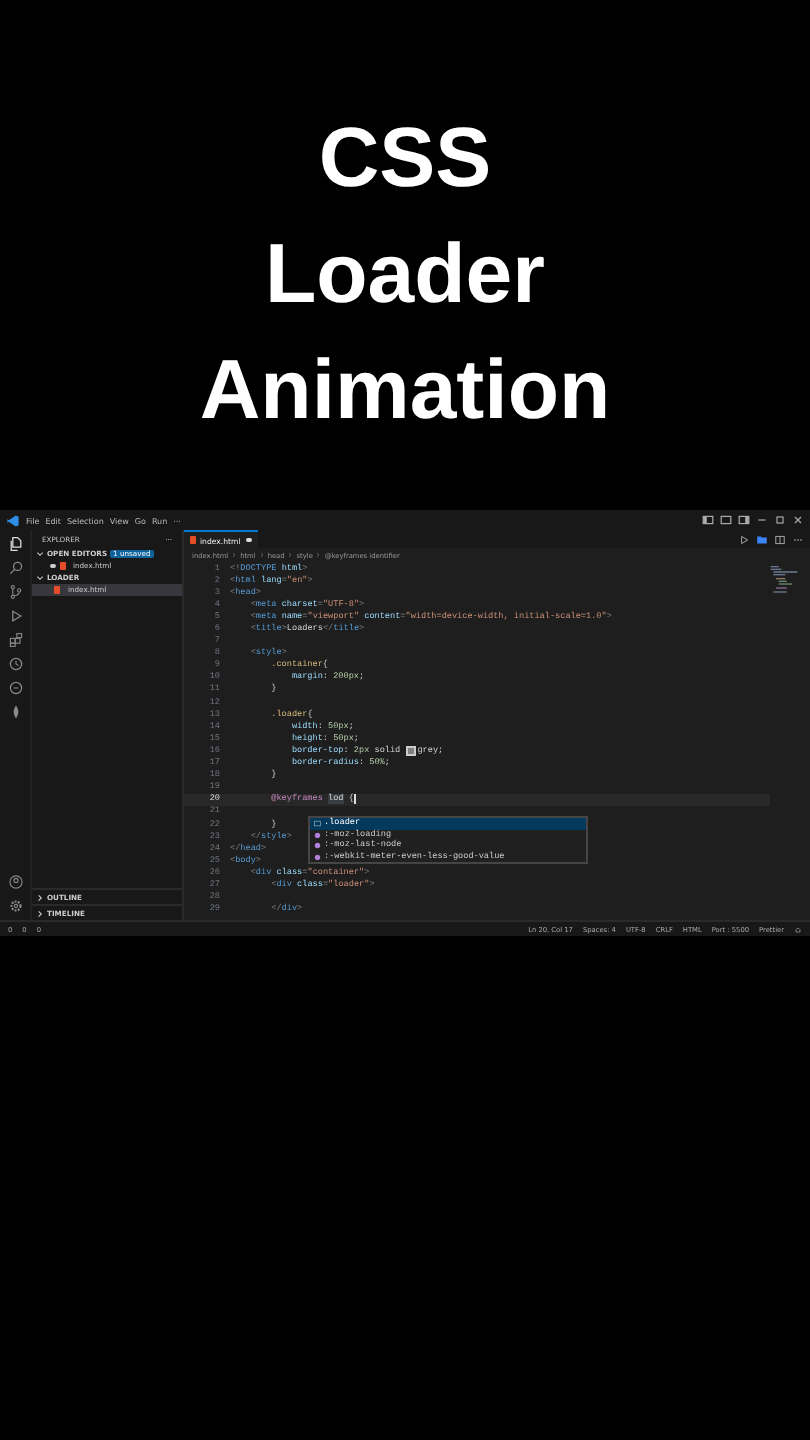 The image size is (810, 1440). I want to click on source-control-icon, so click(15, 592).